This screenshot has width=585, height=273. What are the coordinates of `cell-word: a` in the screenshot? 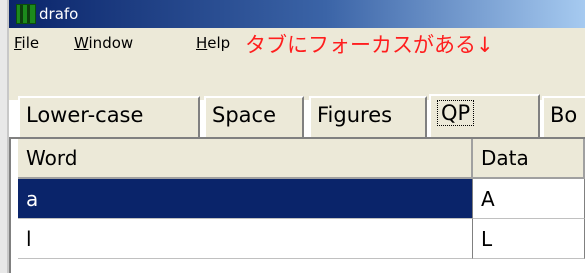 It's located at (245, 199).